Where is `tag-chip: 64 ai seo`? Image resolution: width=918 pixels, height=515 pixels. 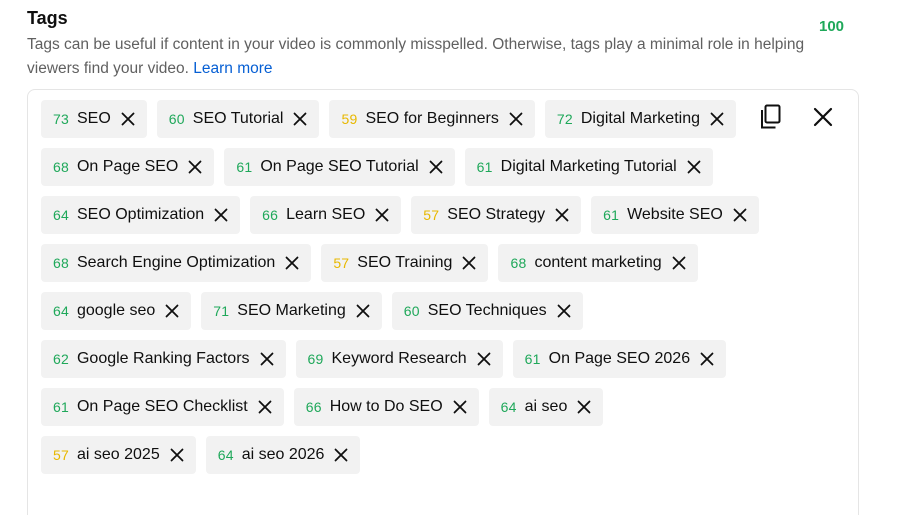 tag-chip: 64 ai seo is located at coordinates (546, 407).